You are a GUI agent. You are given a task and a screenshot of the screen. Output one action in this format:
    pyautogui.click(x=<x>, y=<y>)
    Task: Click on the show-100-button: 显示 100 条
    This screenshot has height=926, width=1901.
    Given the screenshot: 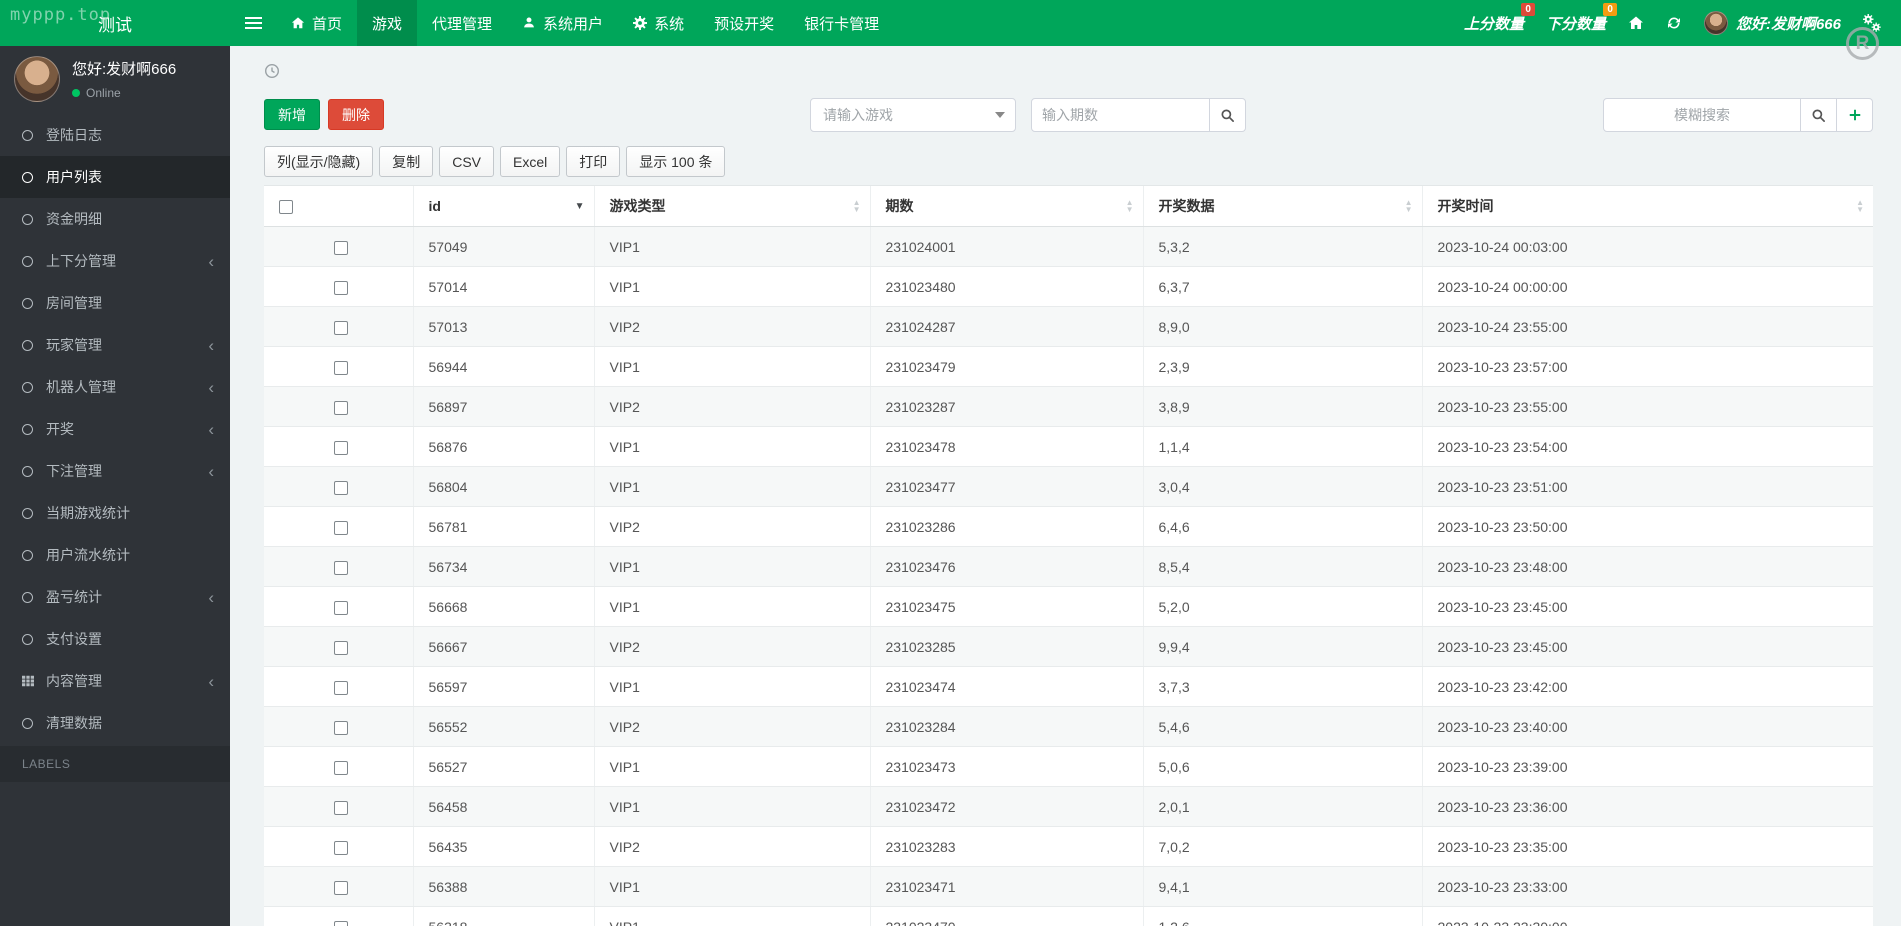 What is the action you would take?
    pyautogui.click(x=676, y=161)
    